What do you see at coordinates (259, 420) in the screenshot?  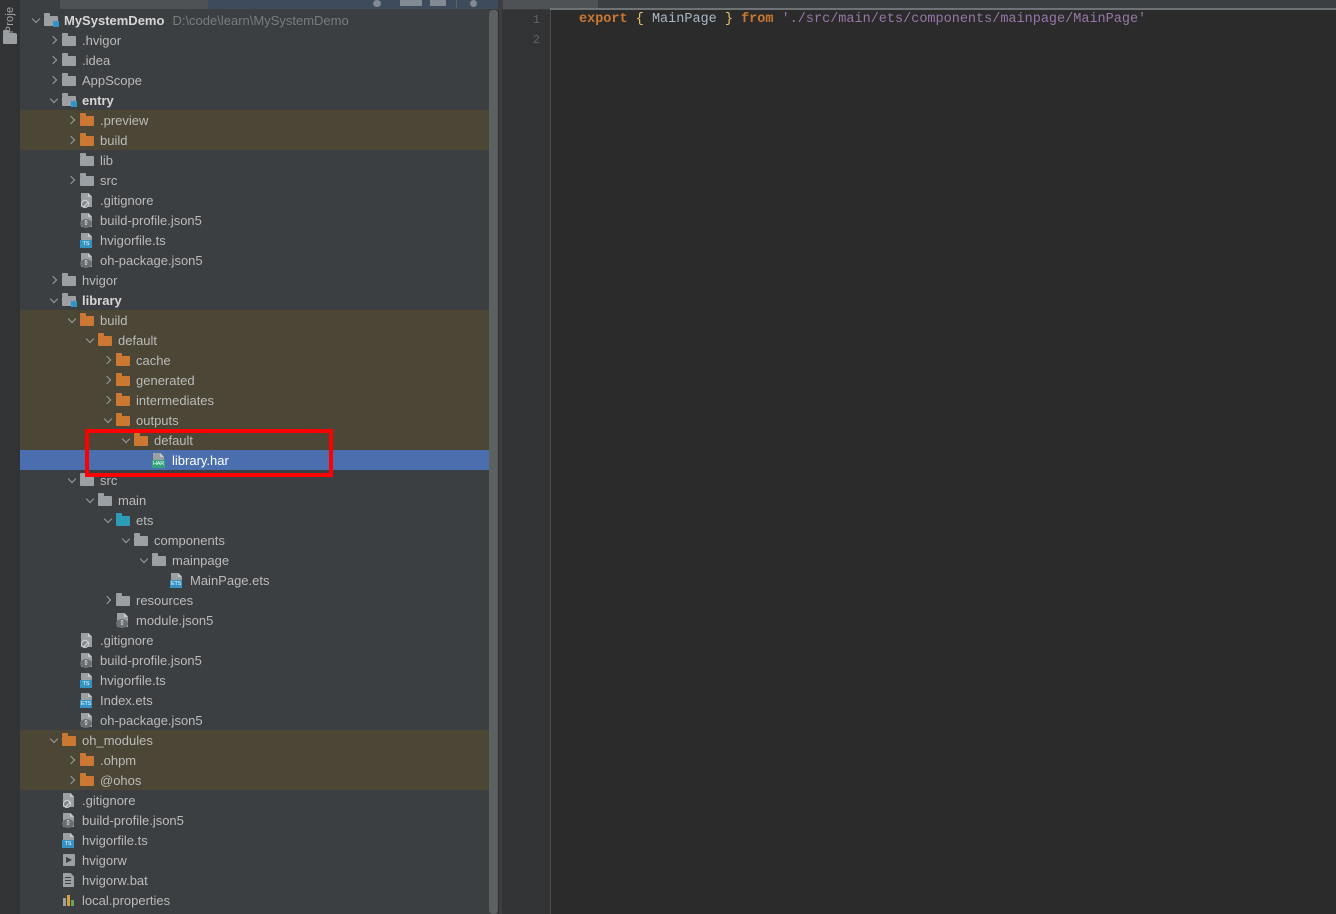 I see `tree-row: outputs` at bounding box center [259, 420].